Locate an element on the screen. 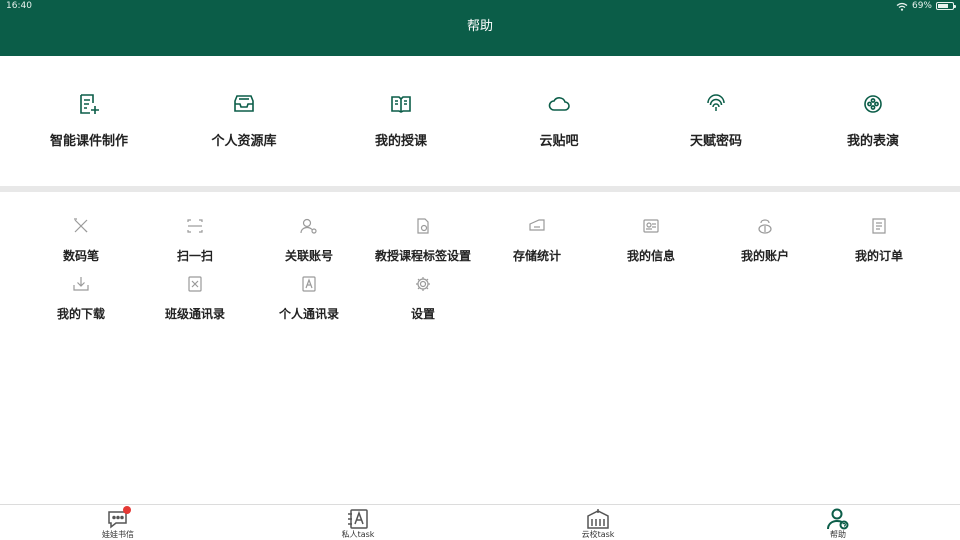 The height and width of the screenshot is (540, 960). battery-percent: 69% is located at coordinates (921, 6).